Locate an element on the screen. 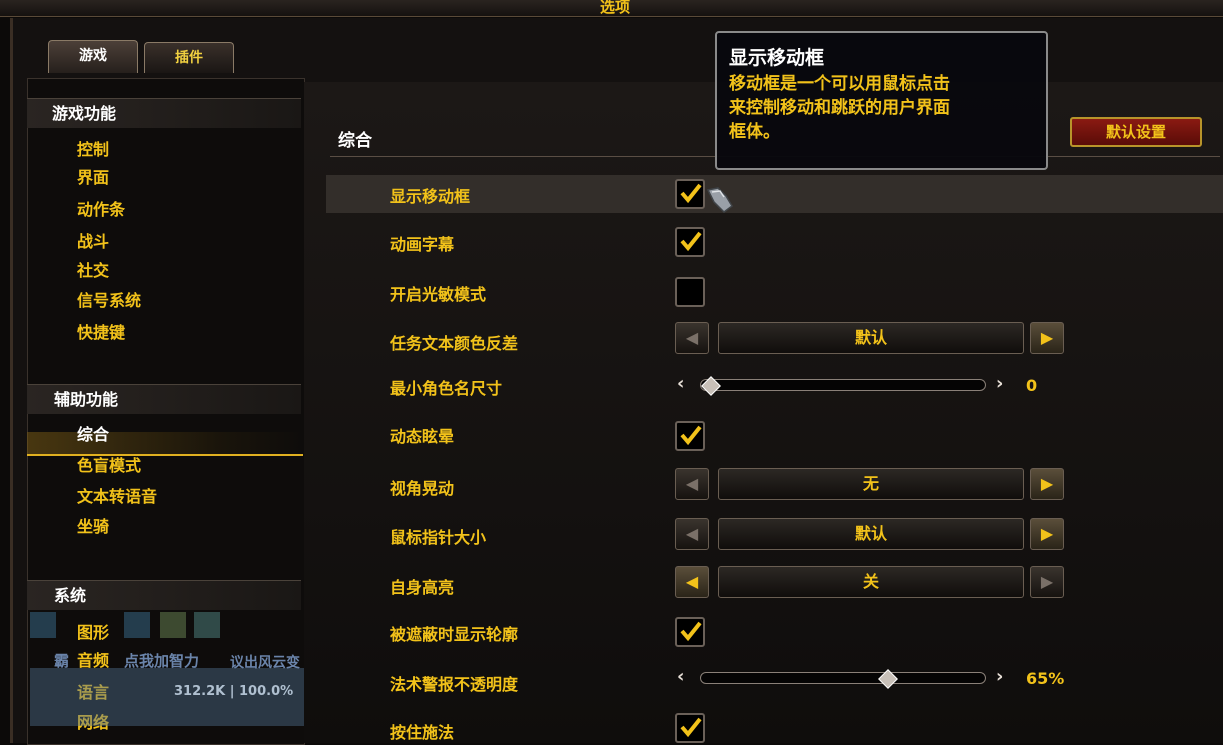  sidebar-selection-highlight is located at coordinates (165, 444).